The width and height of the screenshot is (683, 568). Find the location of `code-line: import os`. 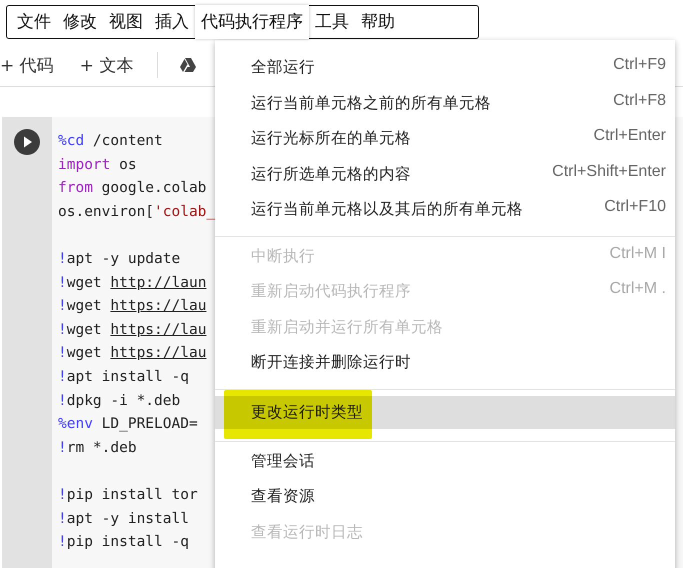

code-line: import os is located at coordinates (97, 164).